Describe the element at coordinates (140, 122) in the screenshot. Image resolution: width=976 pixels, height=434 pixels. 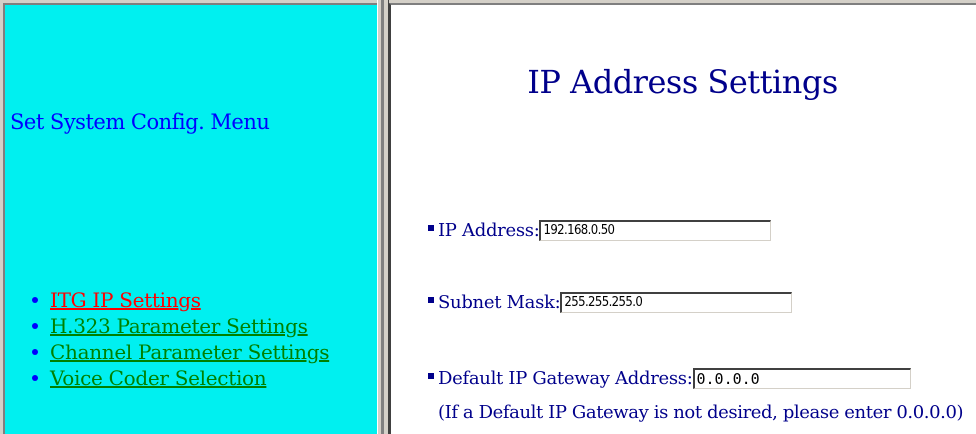
I see `menu-title: Set System Config. Menu` at that location.